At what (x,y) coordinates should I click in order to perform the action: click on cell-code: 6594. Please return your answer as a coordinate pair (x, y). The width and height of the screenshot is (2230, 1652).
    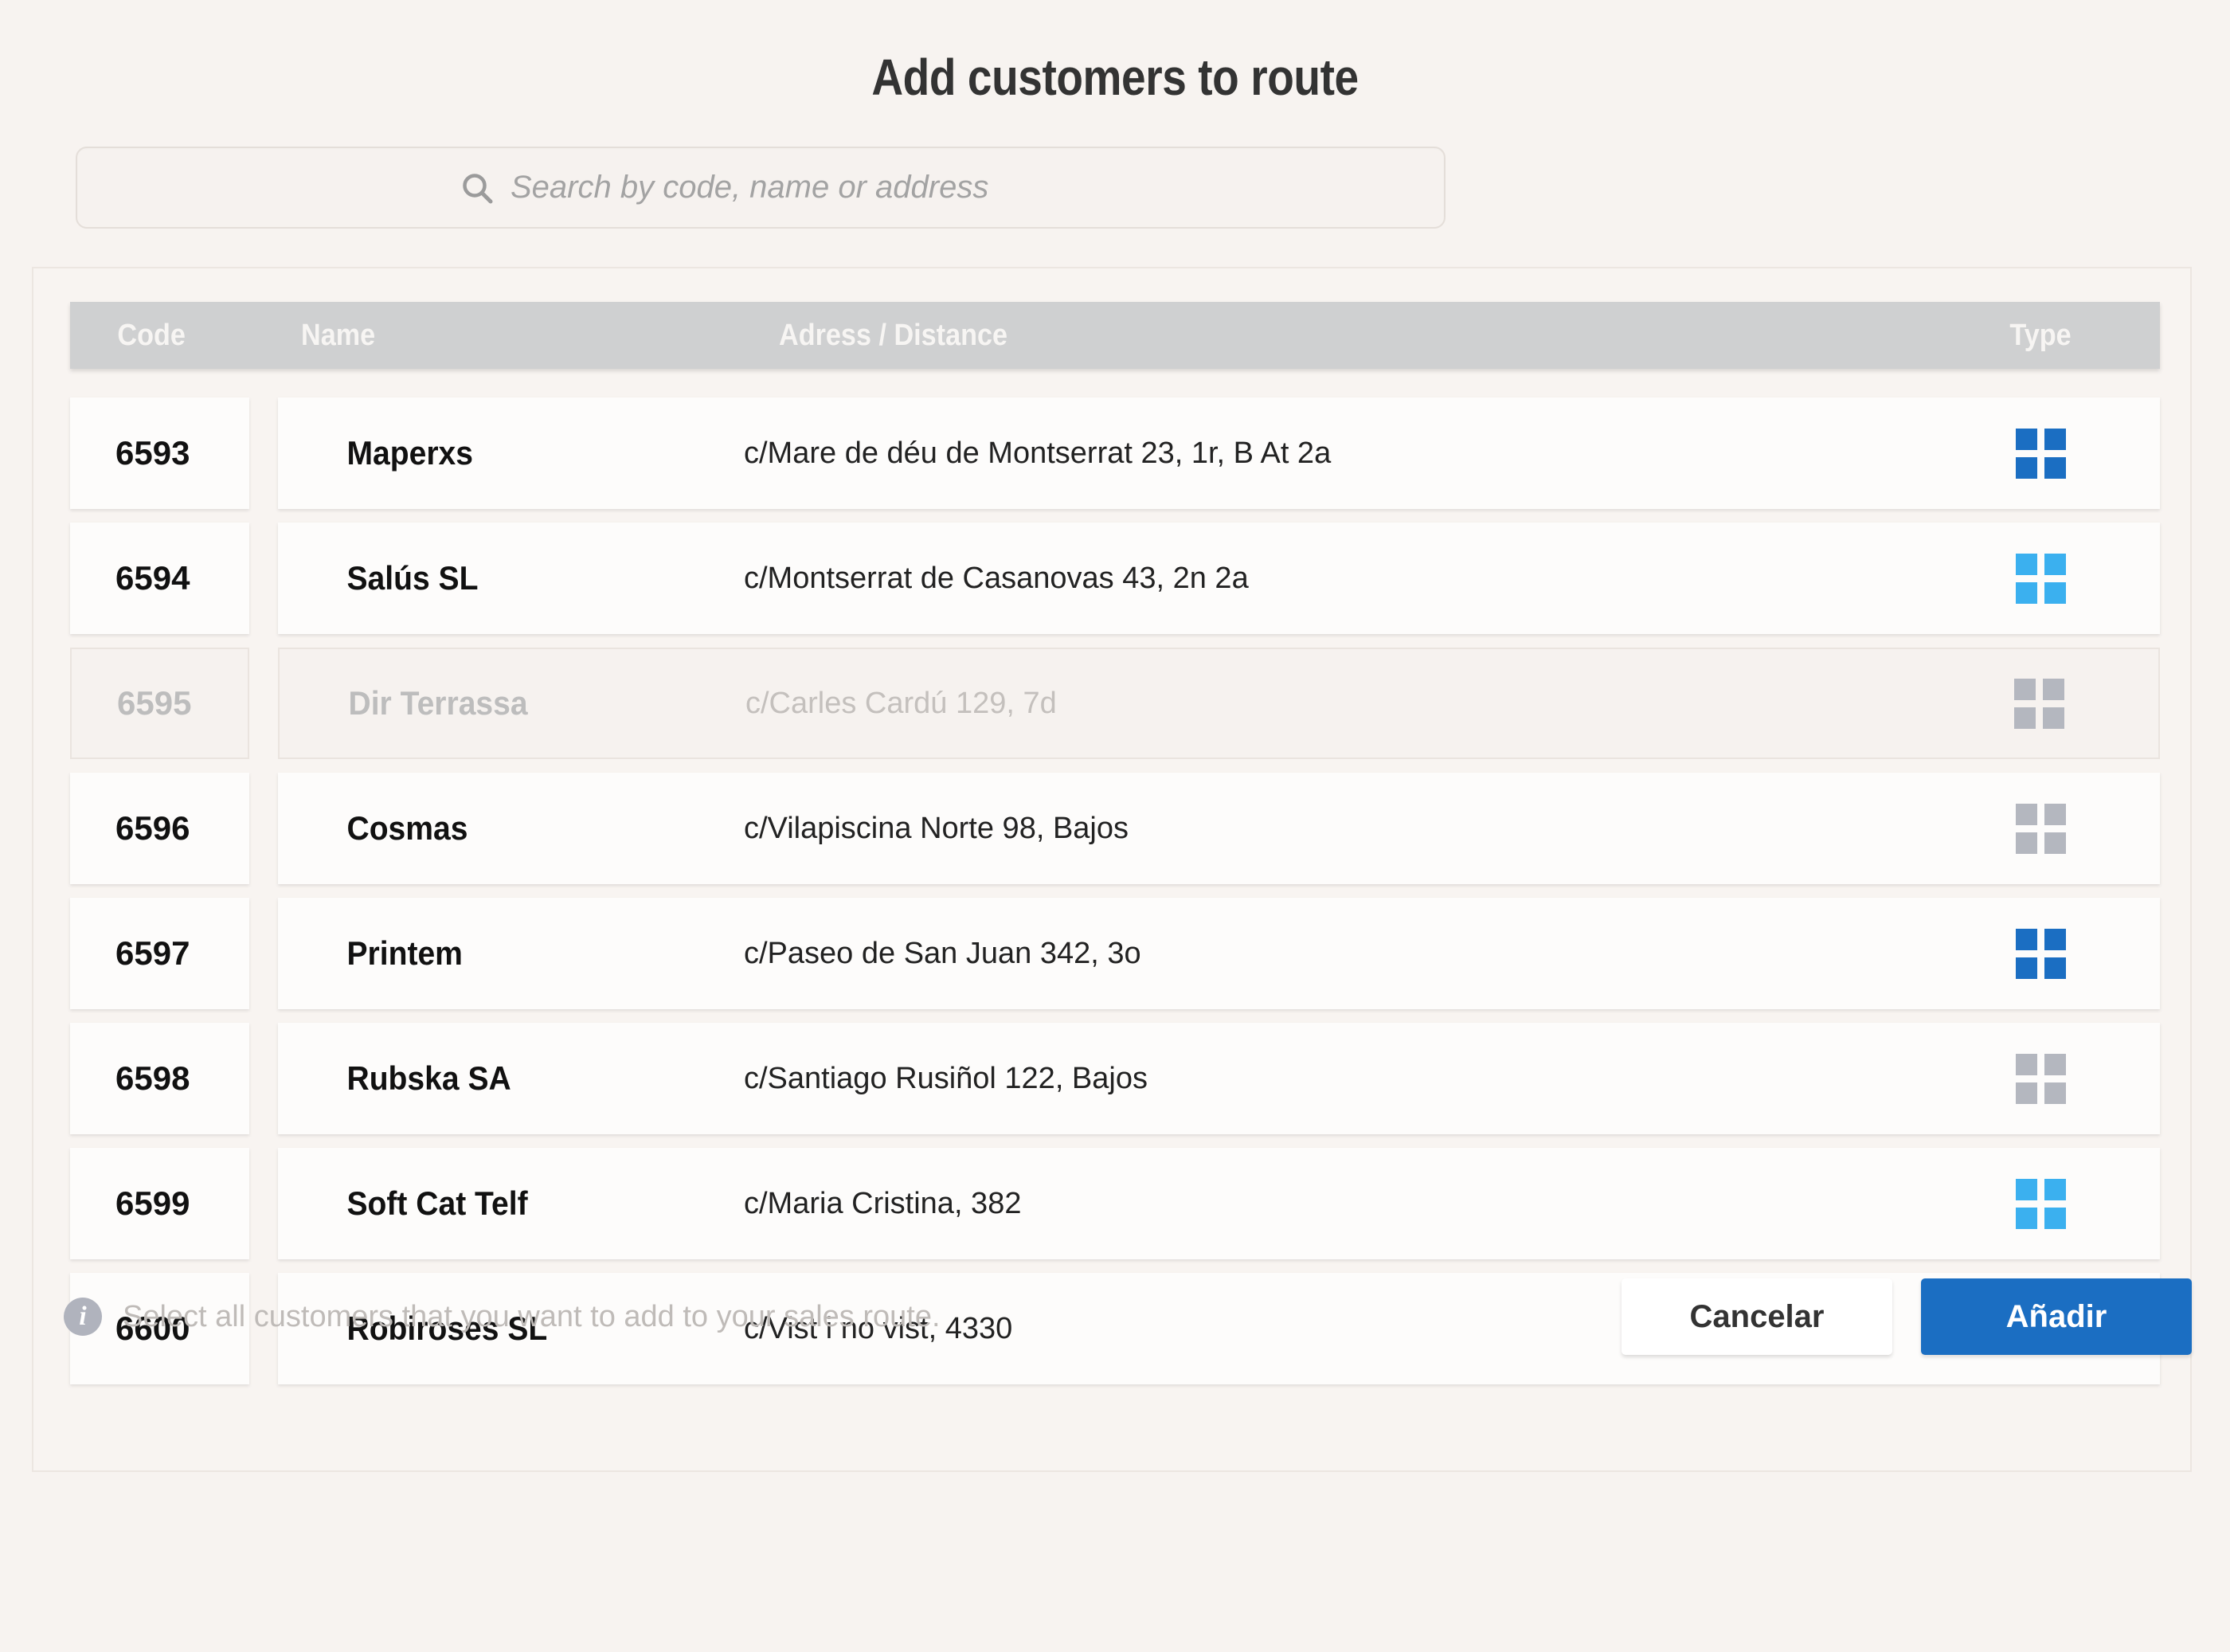
    Looking at the image, I should click on (159, 579).